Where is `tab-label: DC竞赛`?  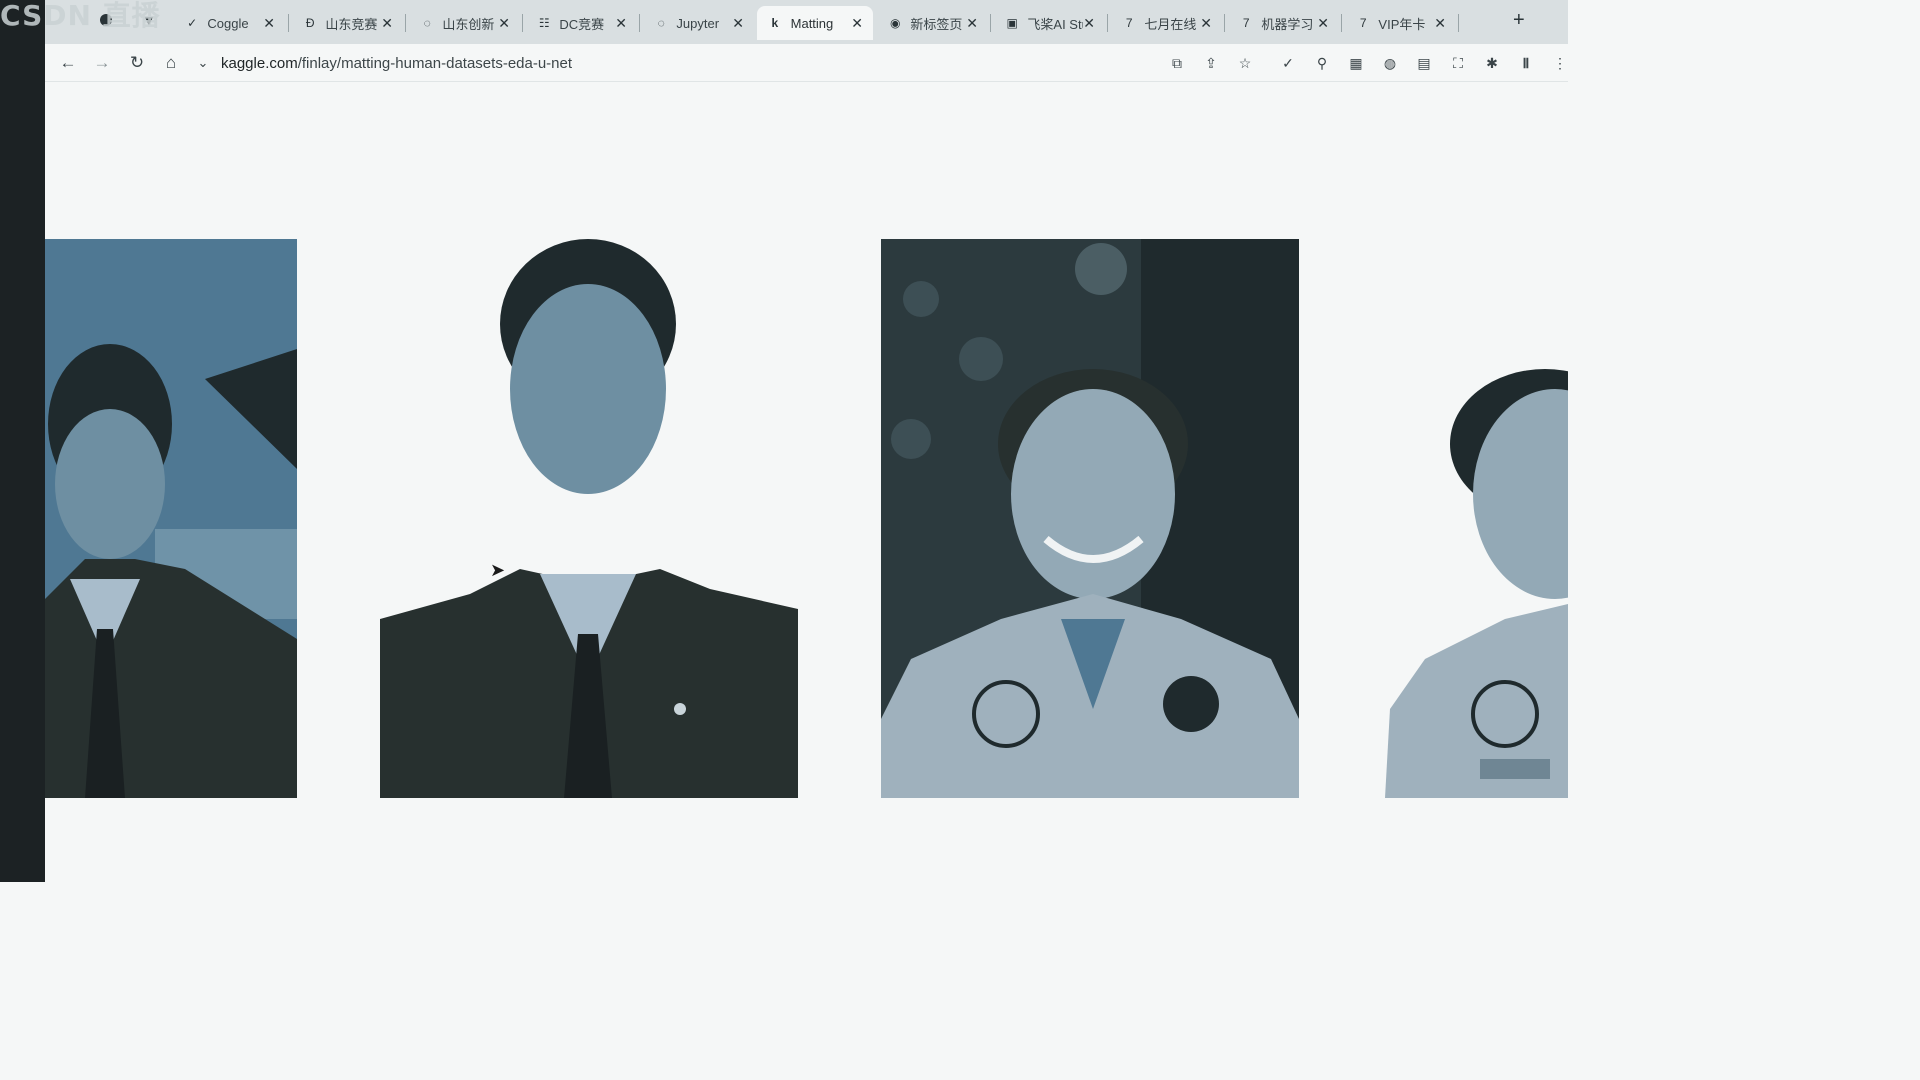 tab-label: DC竞赛 is located at coordinates (582, 24).